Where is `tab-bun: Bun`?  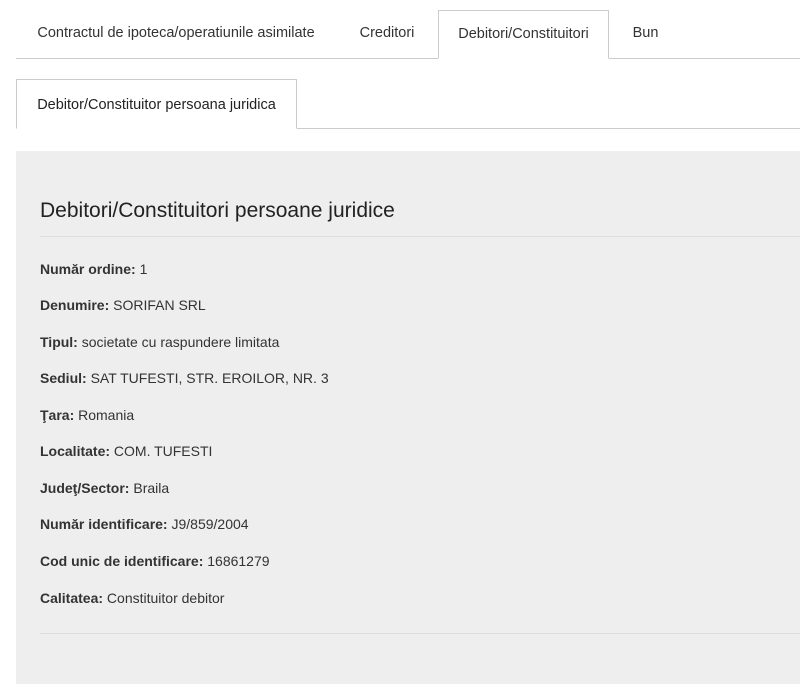 tab-bun: Bun is located at coordinates (645, 33).